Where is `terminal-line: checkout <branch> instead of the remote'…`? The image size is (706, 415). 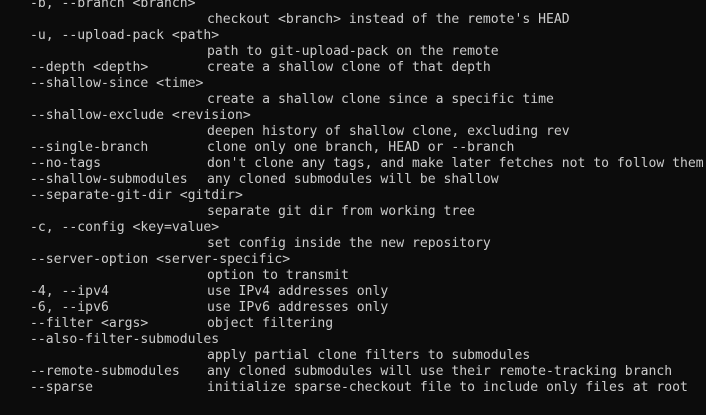 terminal-line: checkout <branch> instead of the remote'… is located at coordinates (353, 20).